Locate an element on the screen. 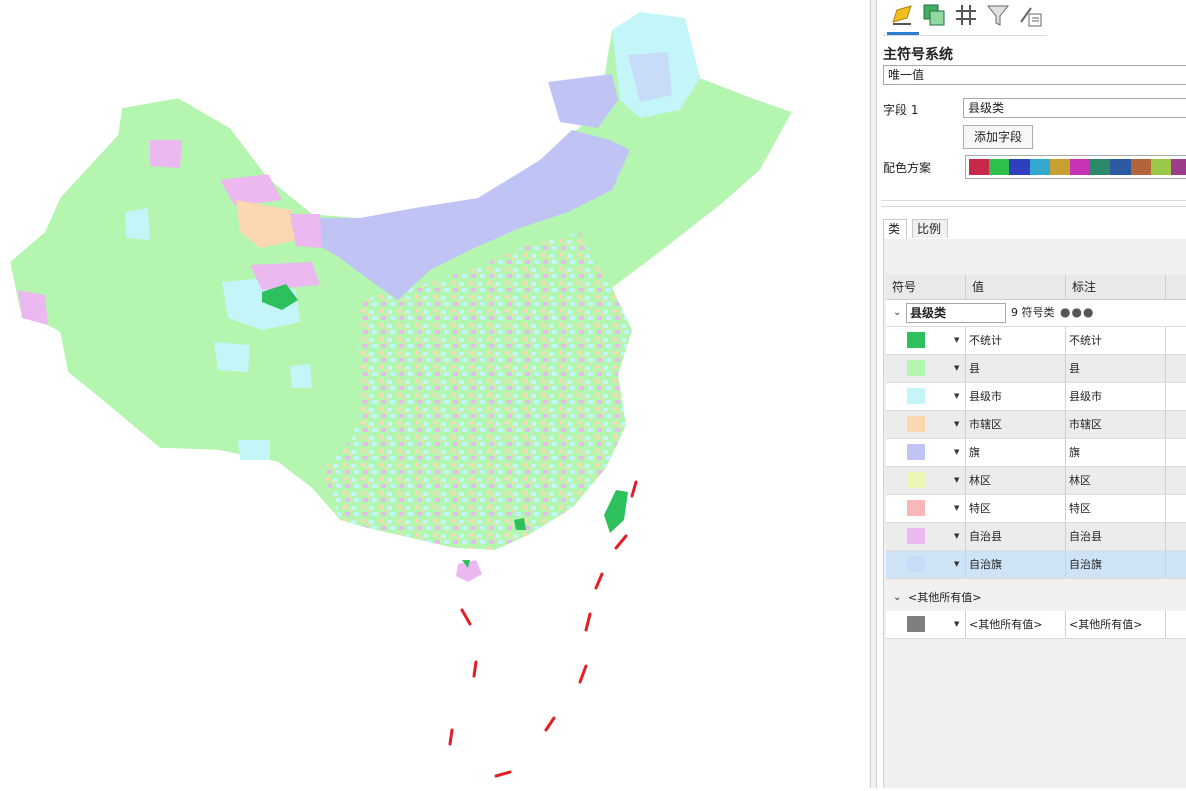  color-scheme-dropdown is located at coordinates (1075, 167).